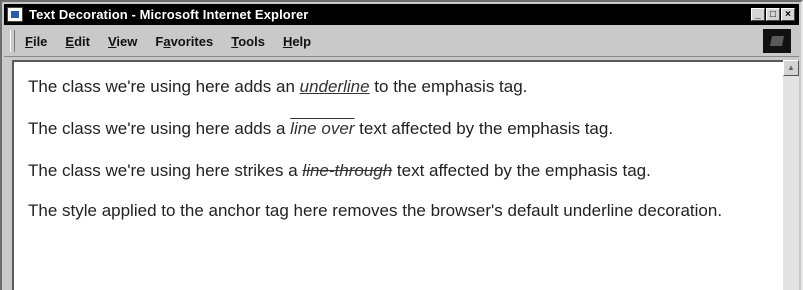 Image resolution: width=803 pixels, height=290 pixels. I want to click on menu-edit: Edit, so click(77, 41).